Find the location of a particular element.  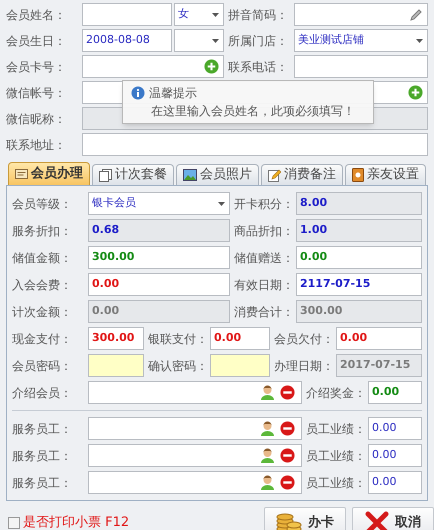

field-label: 会员等级： is located at coordinates (42, 204).